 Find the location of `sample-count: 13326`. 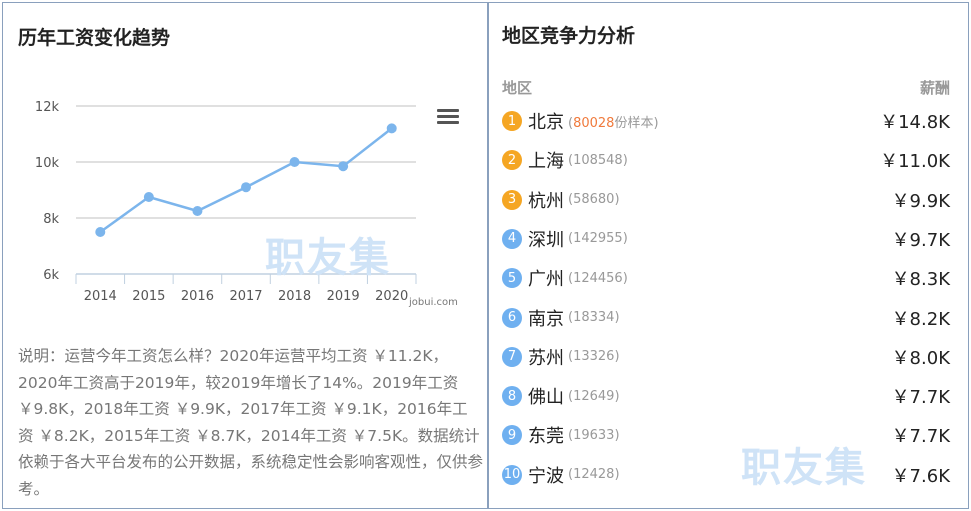

sample-count: 13326 is located at coordinates (594, 357).